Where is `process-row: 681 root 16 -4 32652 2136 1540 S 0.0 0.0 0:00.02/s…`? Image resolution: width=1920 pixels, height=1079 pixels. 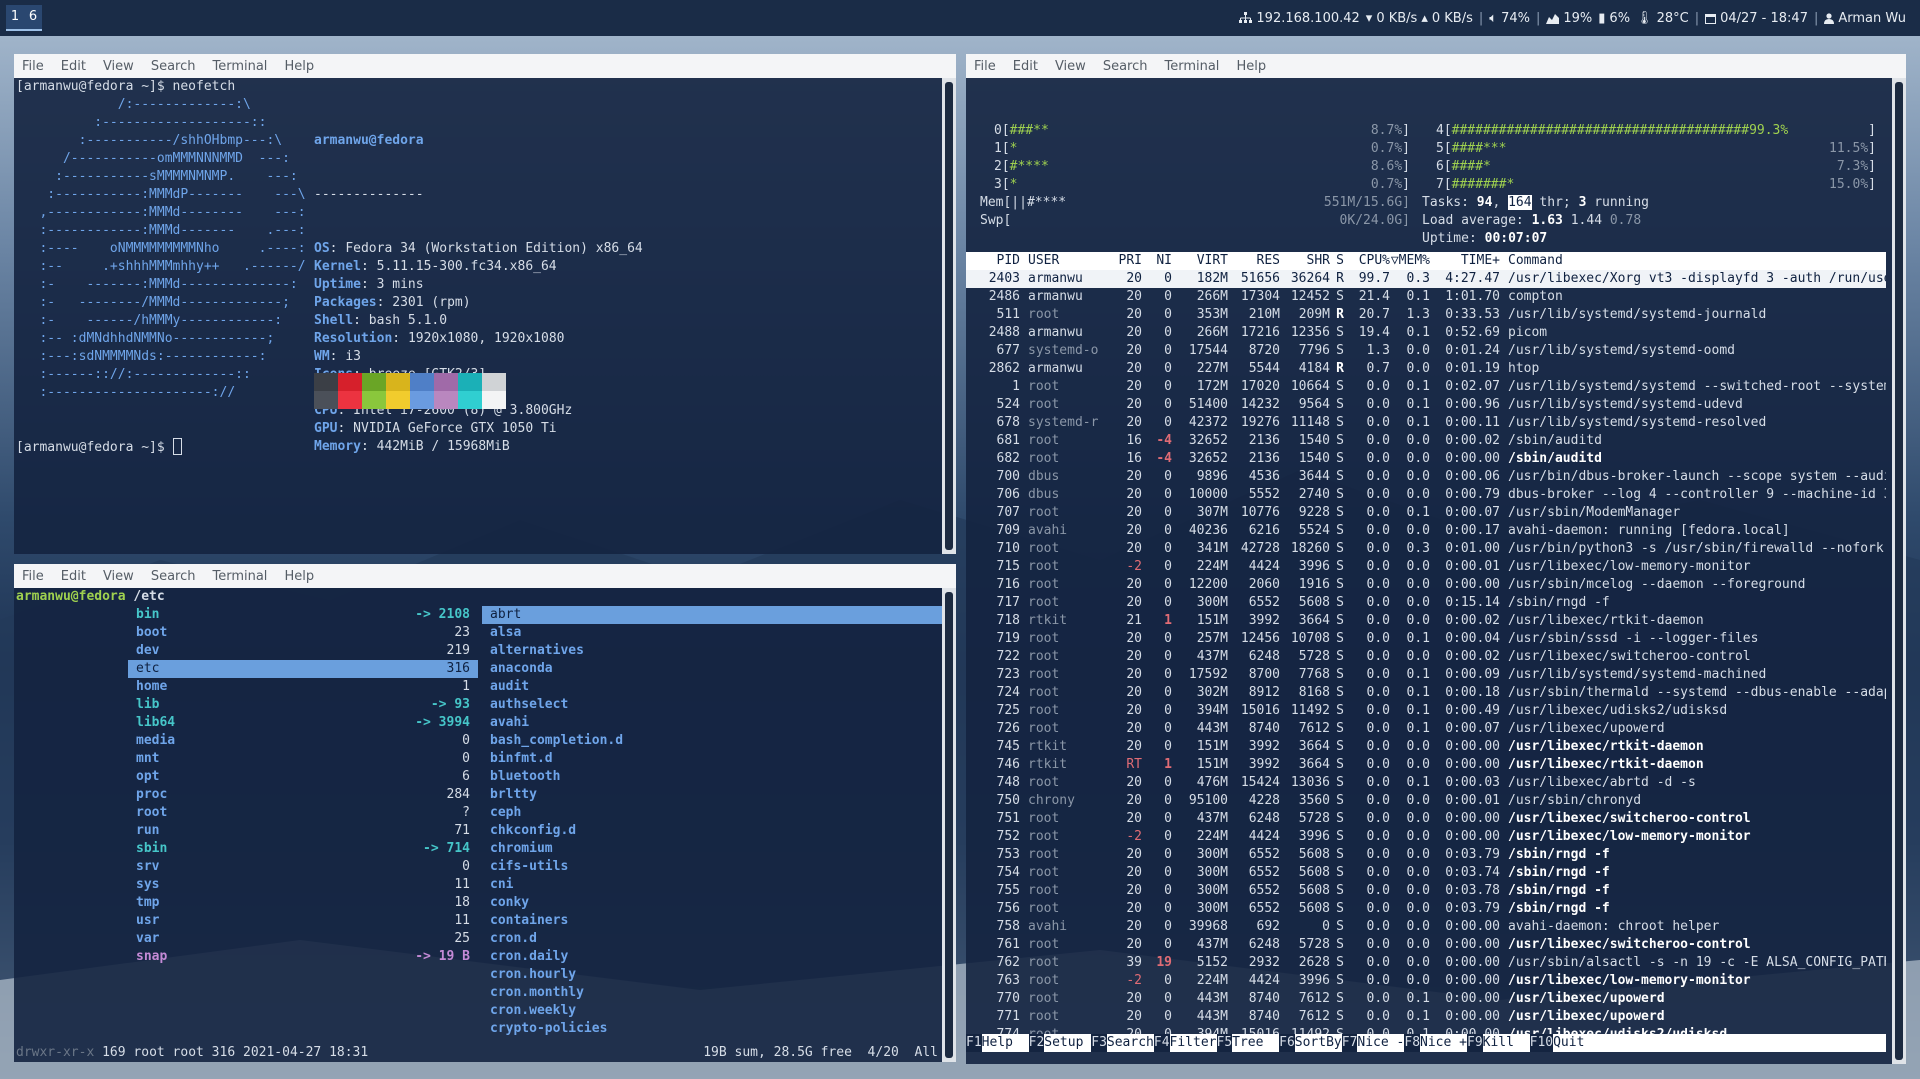 process-row: 681 root 16 -4 32652 2136 1540 S 0.0 0.0 0:00.02/s… is located at coordinates (1426, 441).